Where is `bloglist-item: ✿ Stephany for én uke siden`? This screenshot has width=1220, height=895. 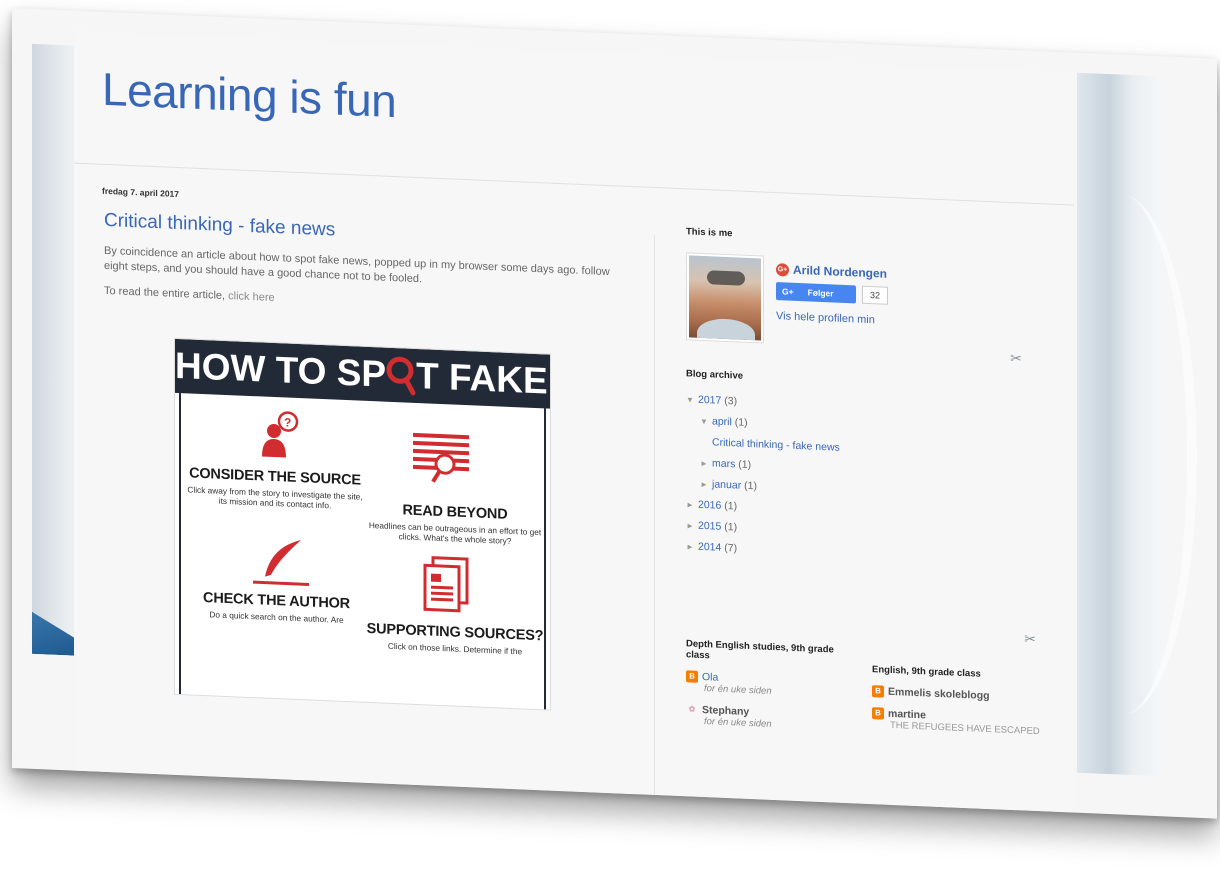 bloglist-item: ✿ Stephany for én uke siden is located at coordinates (771, 719).